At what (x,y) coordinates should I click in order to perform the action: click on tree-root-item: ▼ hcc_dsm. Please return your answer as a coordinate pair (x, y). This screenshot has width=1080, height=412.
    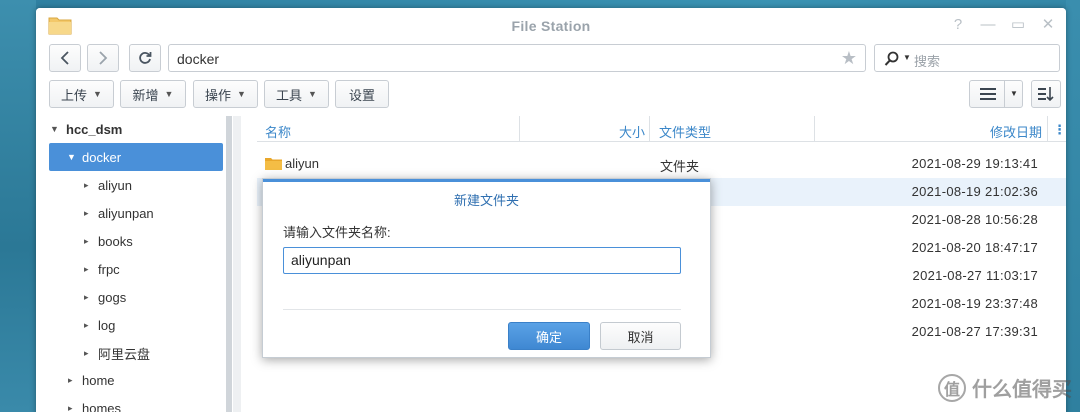
    Looking at the image, I should click on (136, 129).